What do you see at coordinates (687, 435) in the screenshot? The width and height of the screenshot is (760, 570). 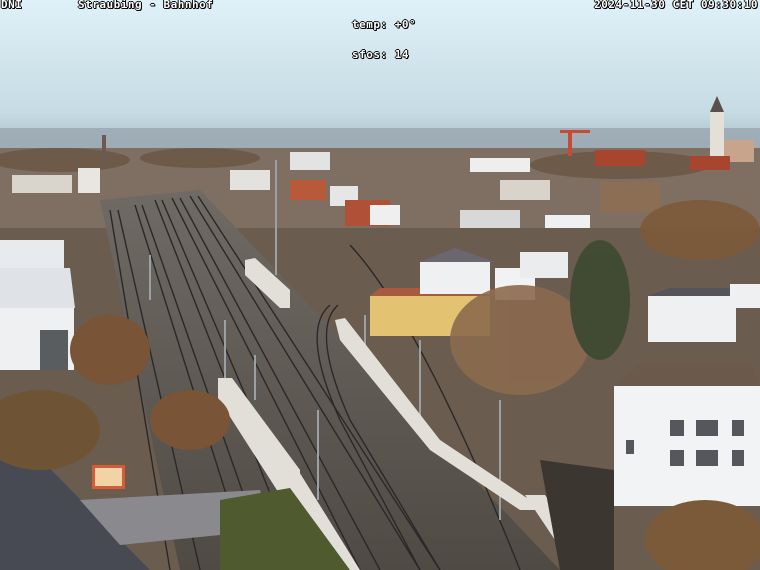 I see `foreground-white-house` at bounding box center [687, 435].